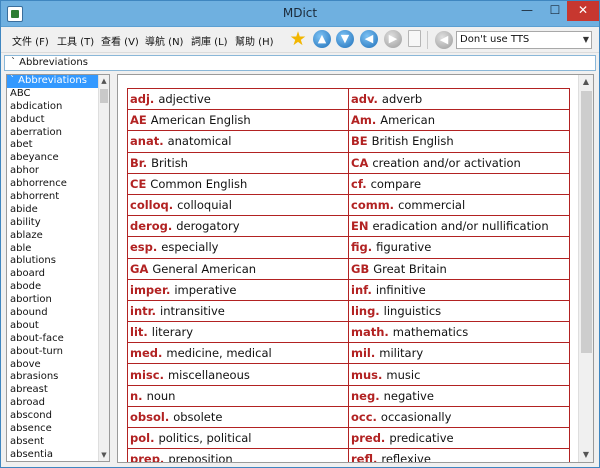 Image resolution: width=600 pixels, height=468 pixels. I want to click on word-list-item: ` Abbreviations, so click(58, 81).